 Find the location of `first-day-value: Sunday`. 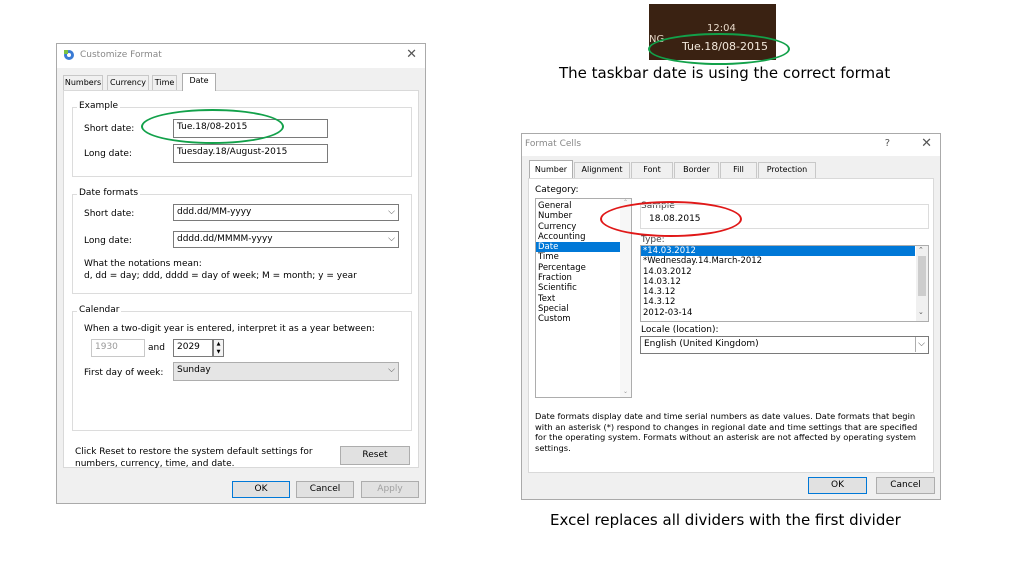

first-day-value: Sunday is located at coordinates (194, 370).